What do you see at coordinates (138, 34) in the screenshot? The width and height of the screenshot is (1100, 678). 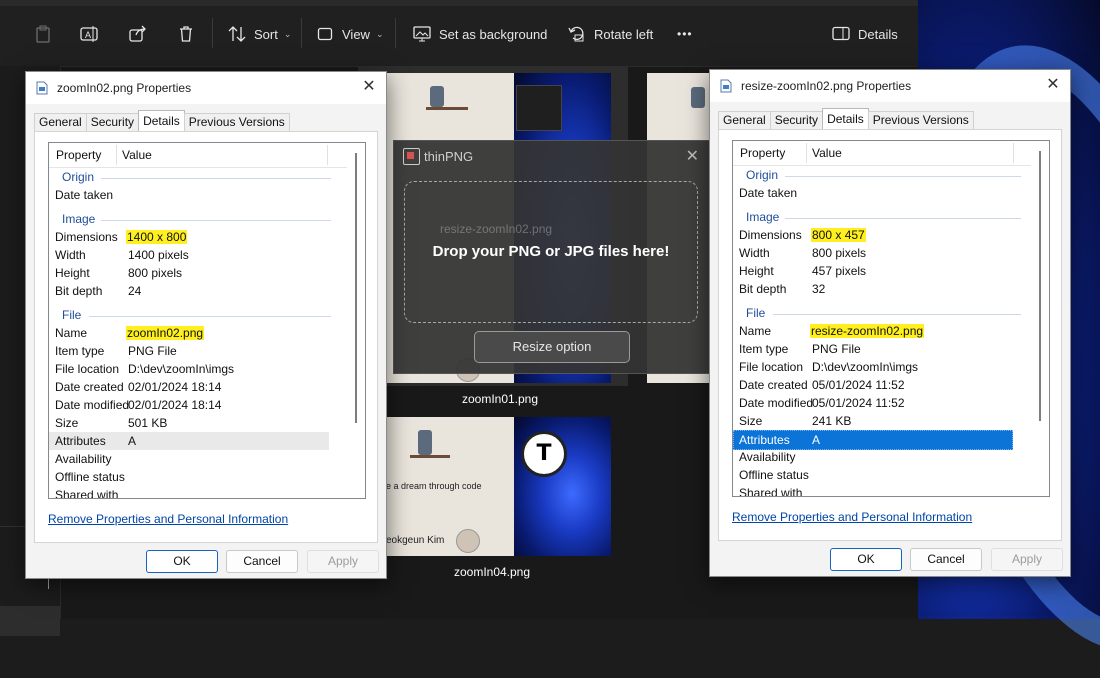 I see `share-icon` at bounding box center [138, 34].